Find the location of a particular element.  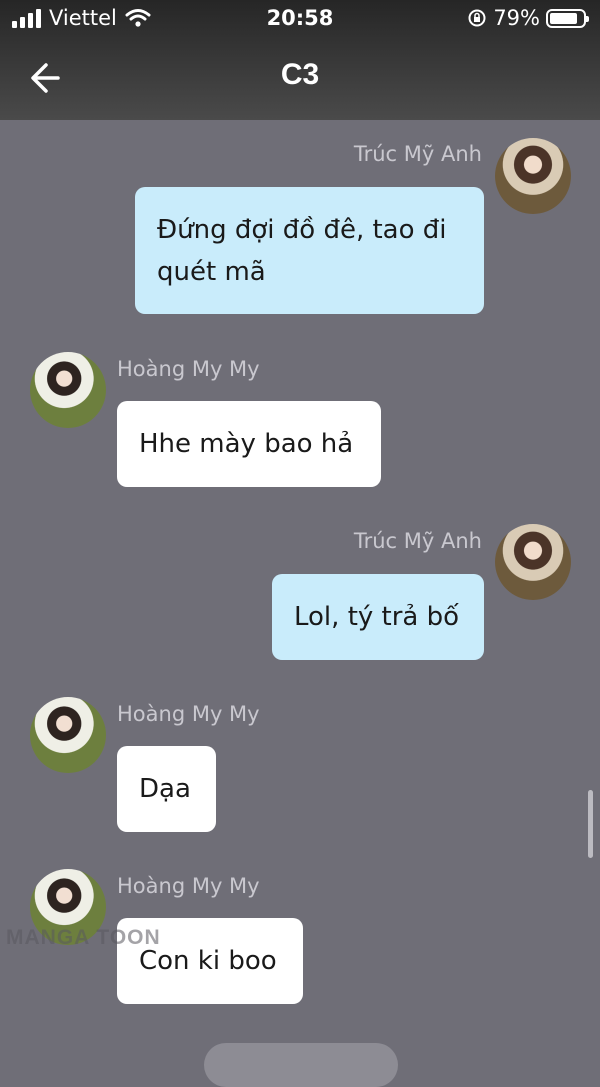

message-bubble: Dạa is located at coordinates (166, 789).